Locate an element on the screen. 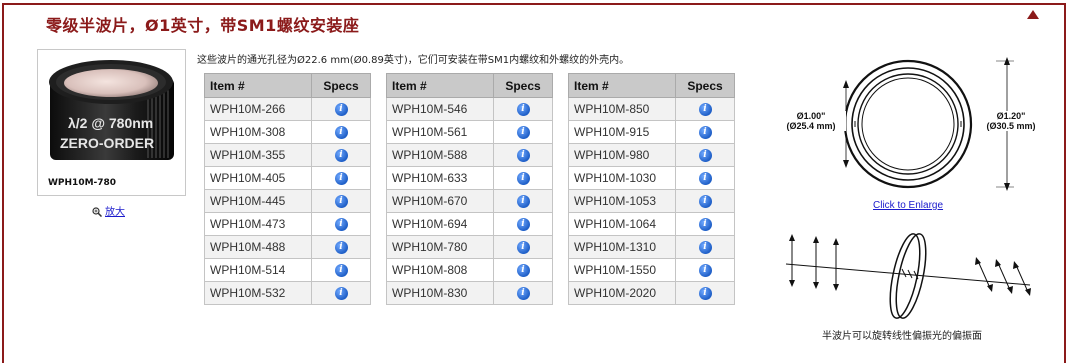 This screenshot has height=363, width=1070. product-caption: WPH10M-780 is located at coordinates (82, 183).